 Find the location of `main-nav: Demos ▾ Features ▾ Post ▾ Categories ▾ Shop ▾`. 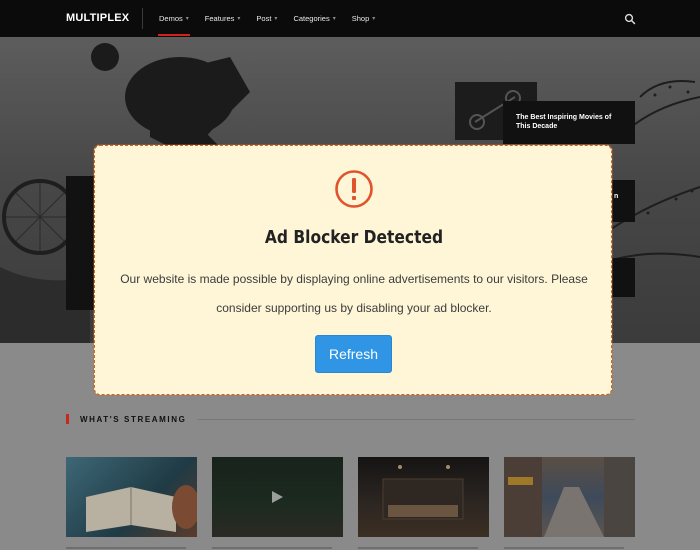

main-nav: Demos ▾ Features ▾ Post ▾ Categories ▾ Shop ▾ is located at coordinates (274, 18).